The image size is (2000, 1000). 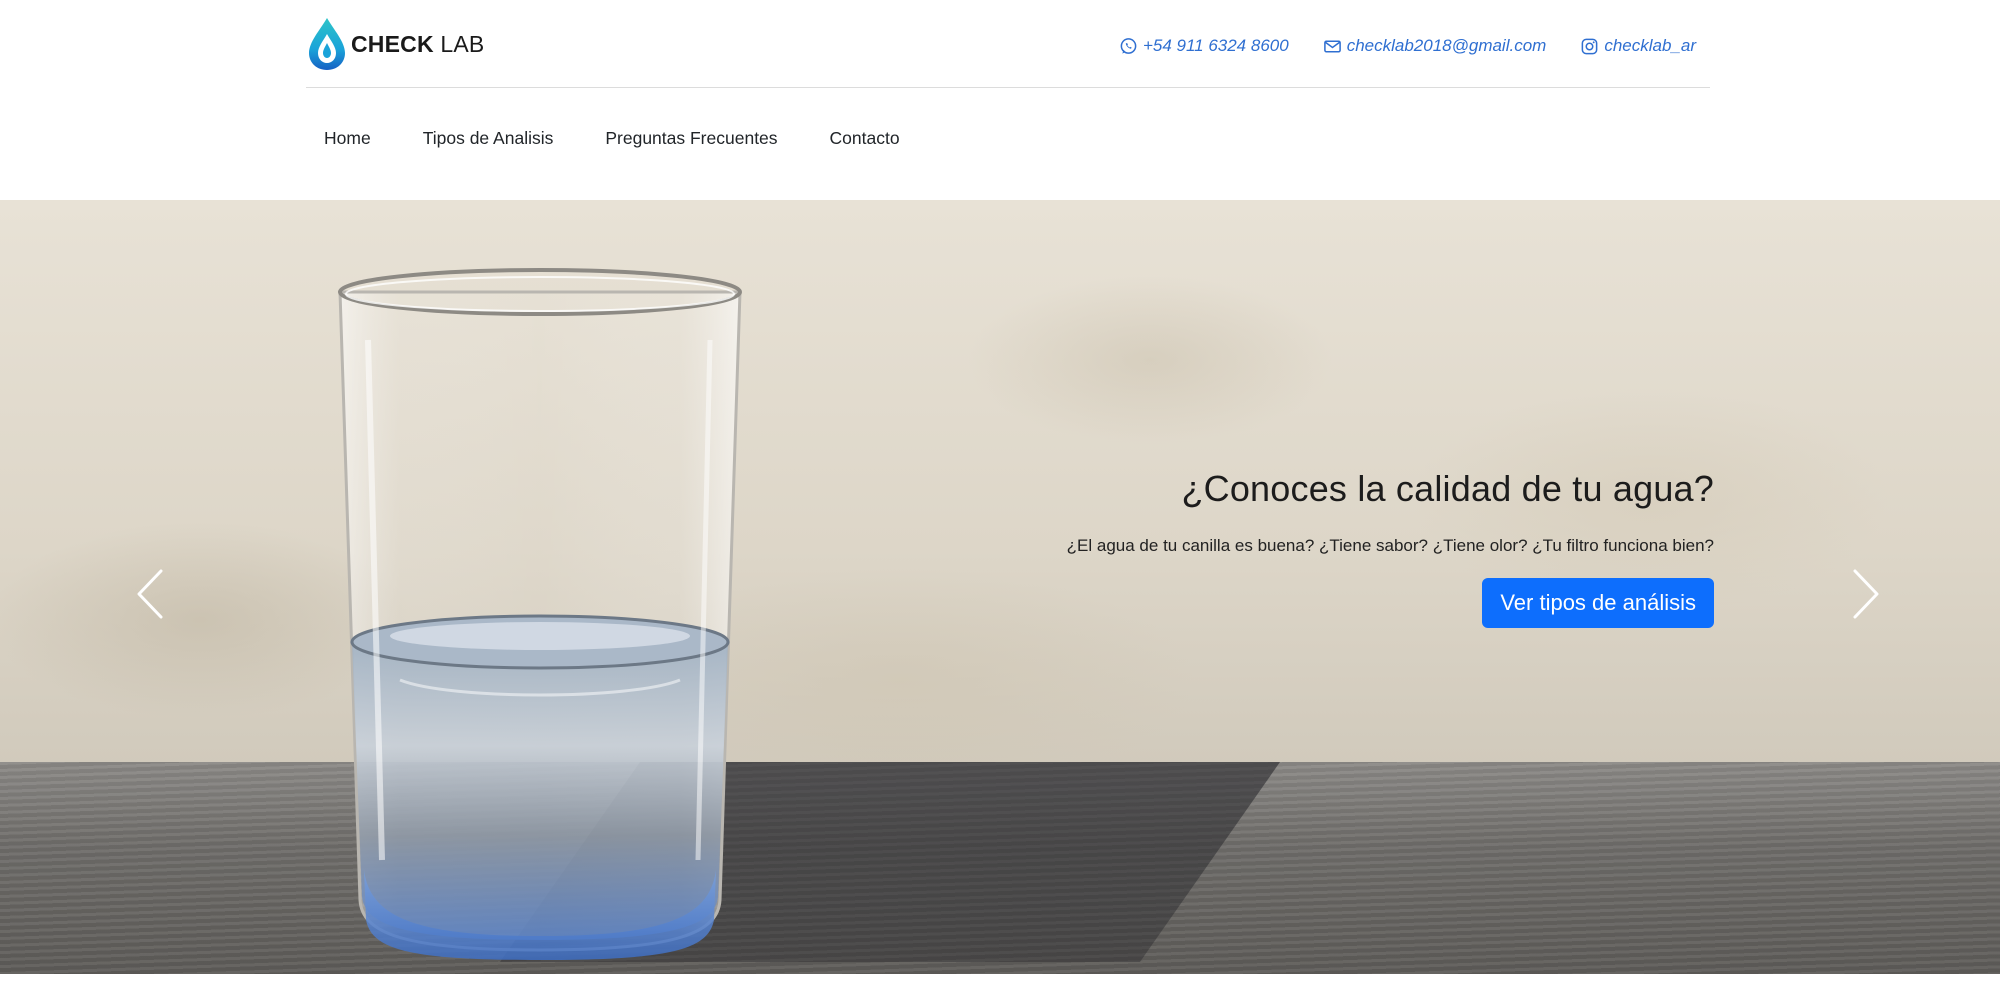 What do you see at coordinates (418, 43) in the screenshot?
I see `brand-name: CHECK LAB` at bounding box center [418, 43].